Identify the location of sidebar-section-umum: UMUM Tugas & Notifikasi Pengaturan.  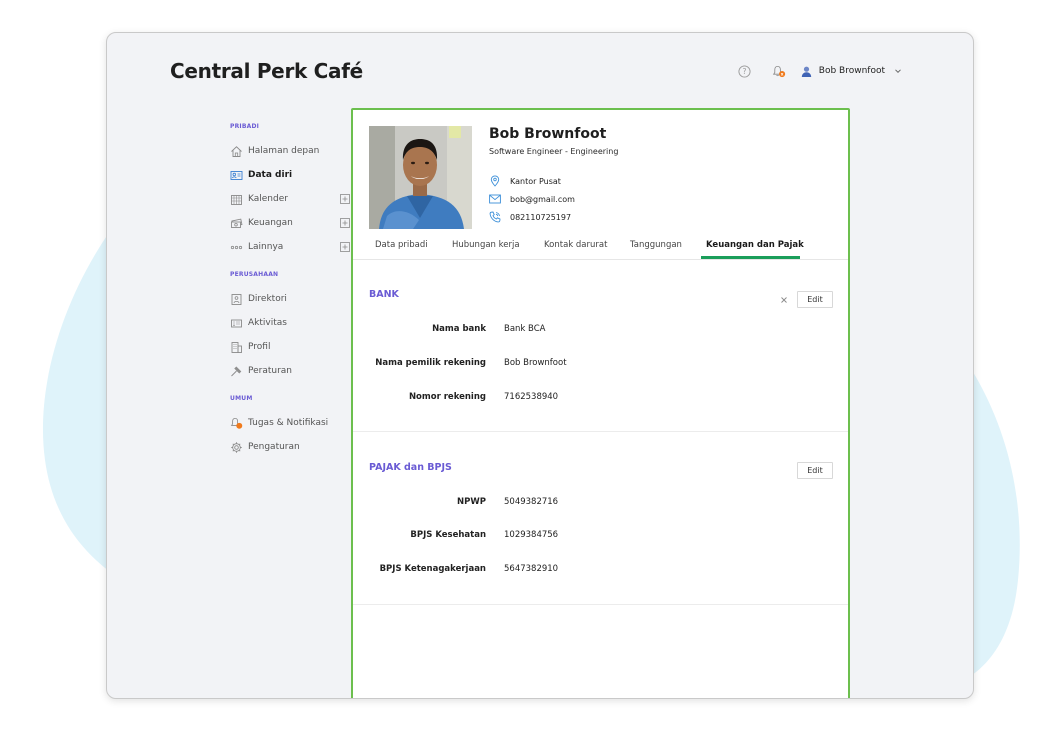
(290, 427).